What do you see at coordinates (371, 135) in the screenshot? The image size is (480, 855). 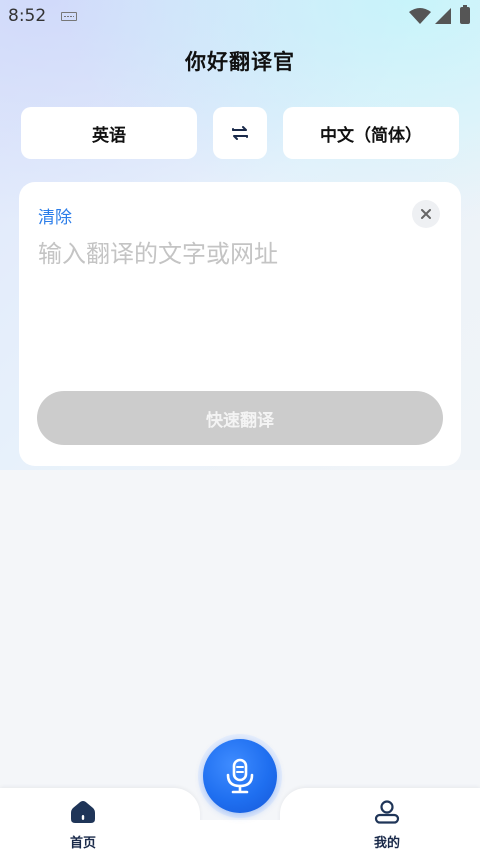 I see `target-language-label: 中文（简体）` at bounding box center [371, 135].